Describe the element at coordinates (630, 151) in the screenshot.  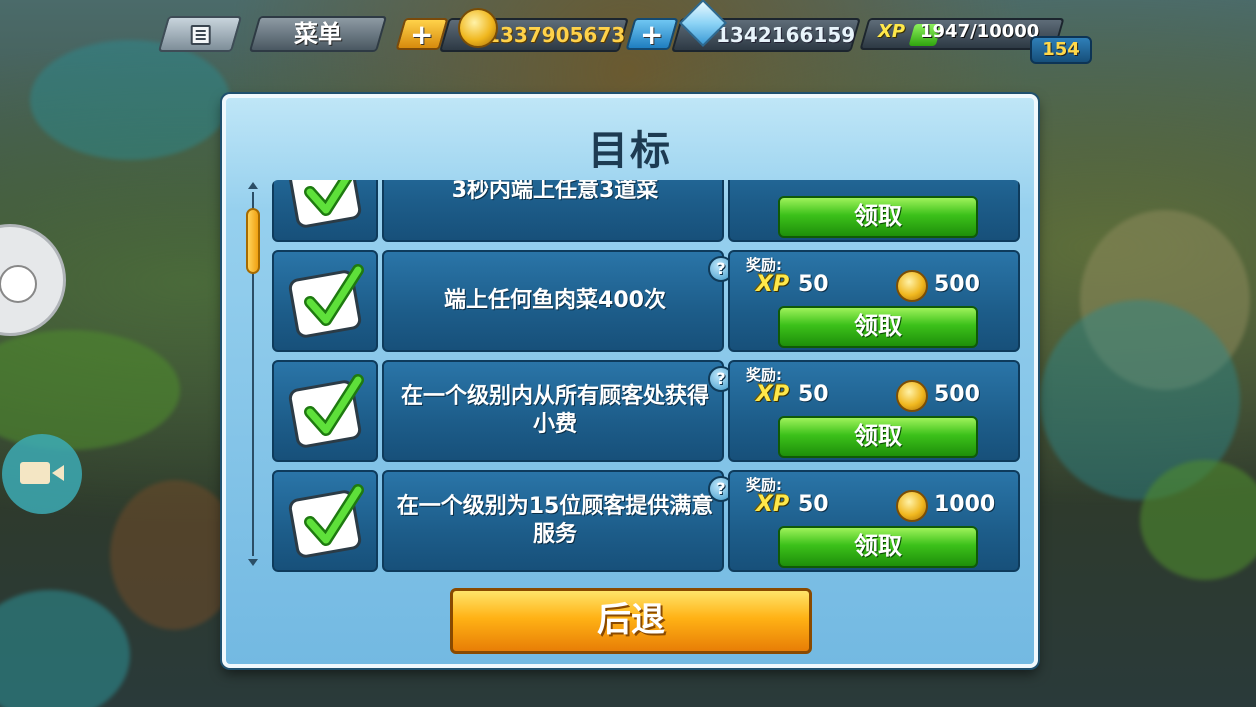
I see `dialog-title: 目标` at that location.